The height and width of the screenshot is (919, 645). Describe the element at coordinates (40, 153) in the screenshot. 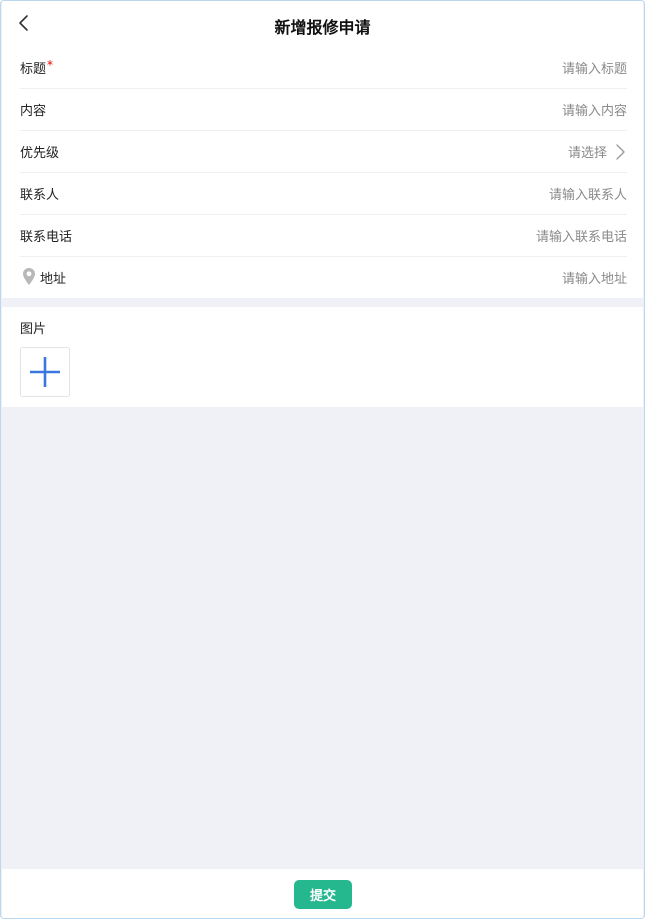

I see `priority-label: 优先级` at that location.